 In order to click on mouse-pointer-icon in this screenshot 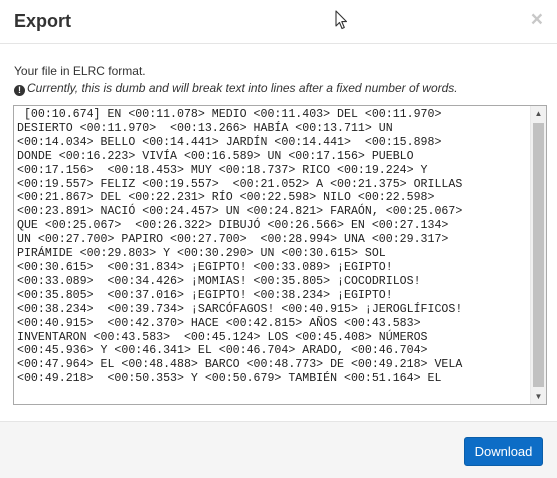, I will do `click(341, 20)`.